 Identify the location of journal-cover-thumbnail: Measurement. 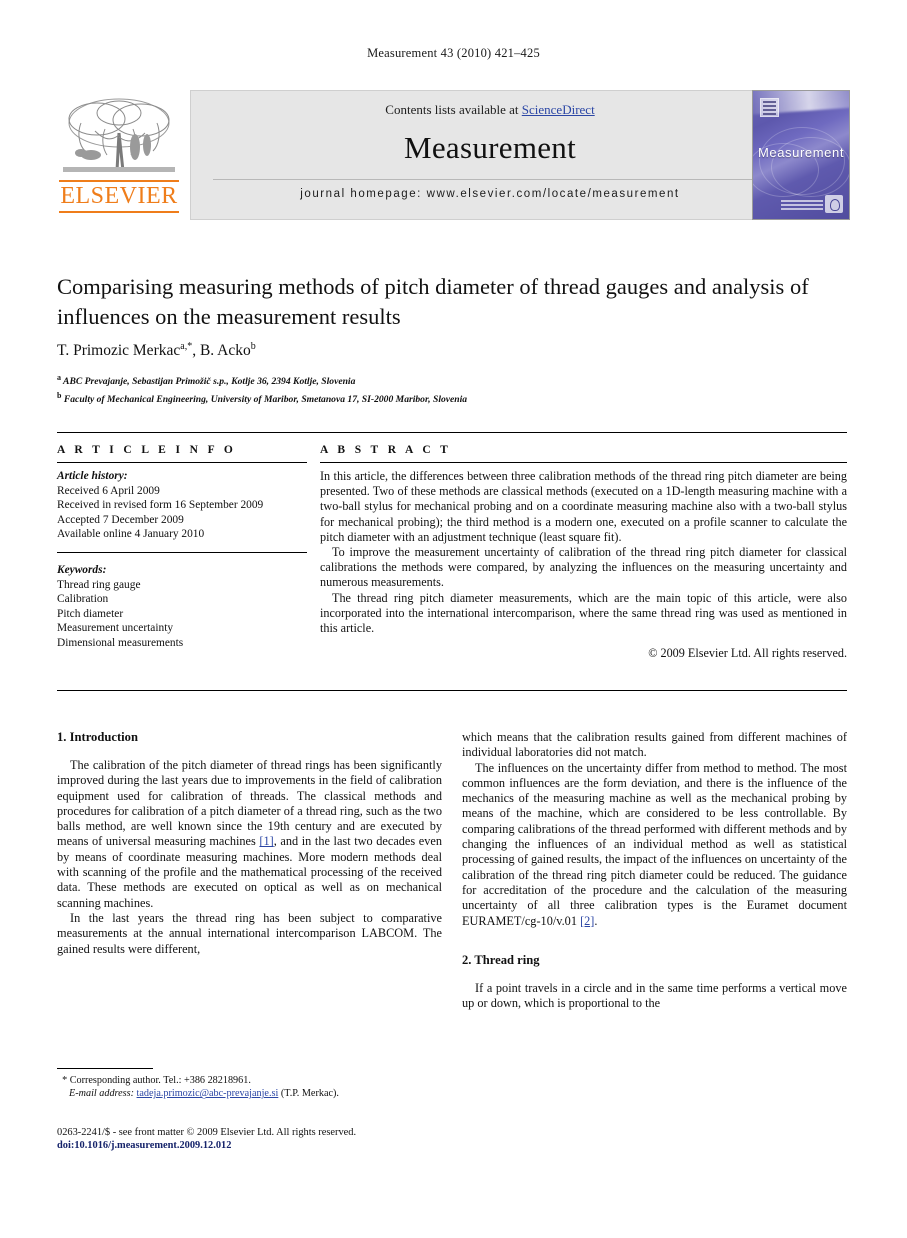
(801, 155).